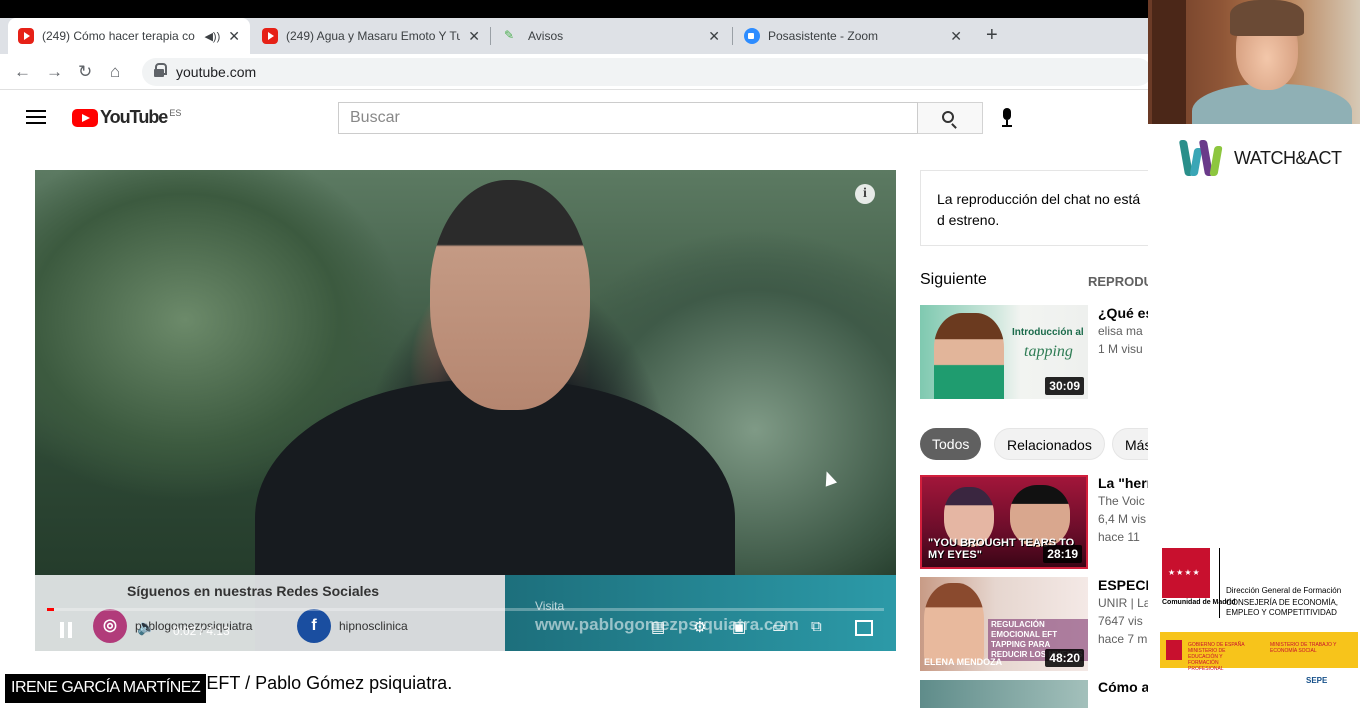 This screenshot has height=708, width=1366. I want to click on url-field: youtube.com, so click(645, 72).